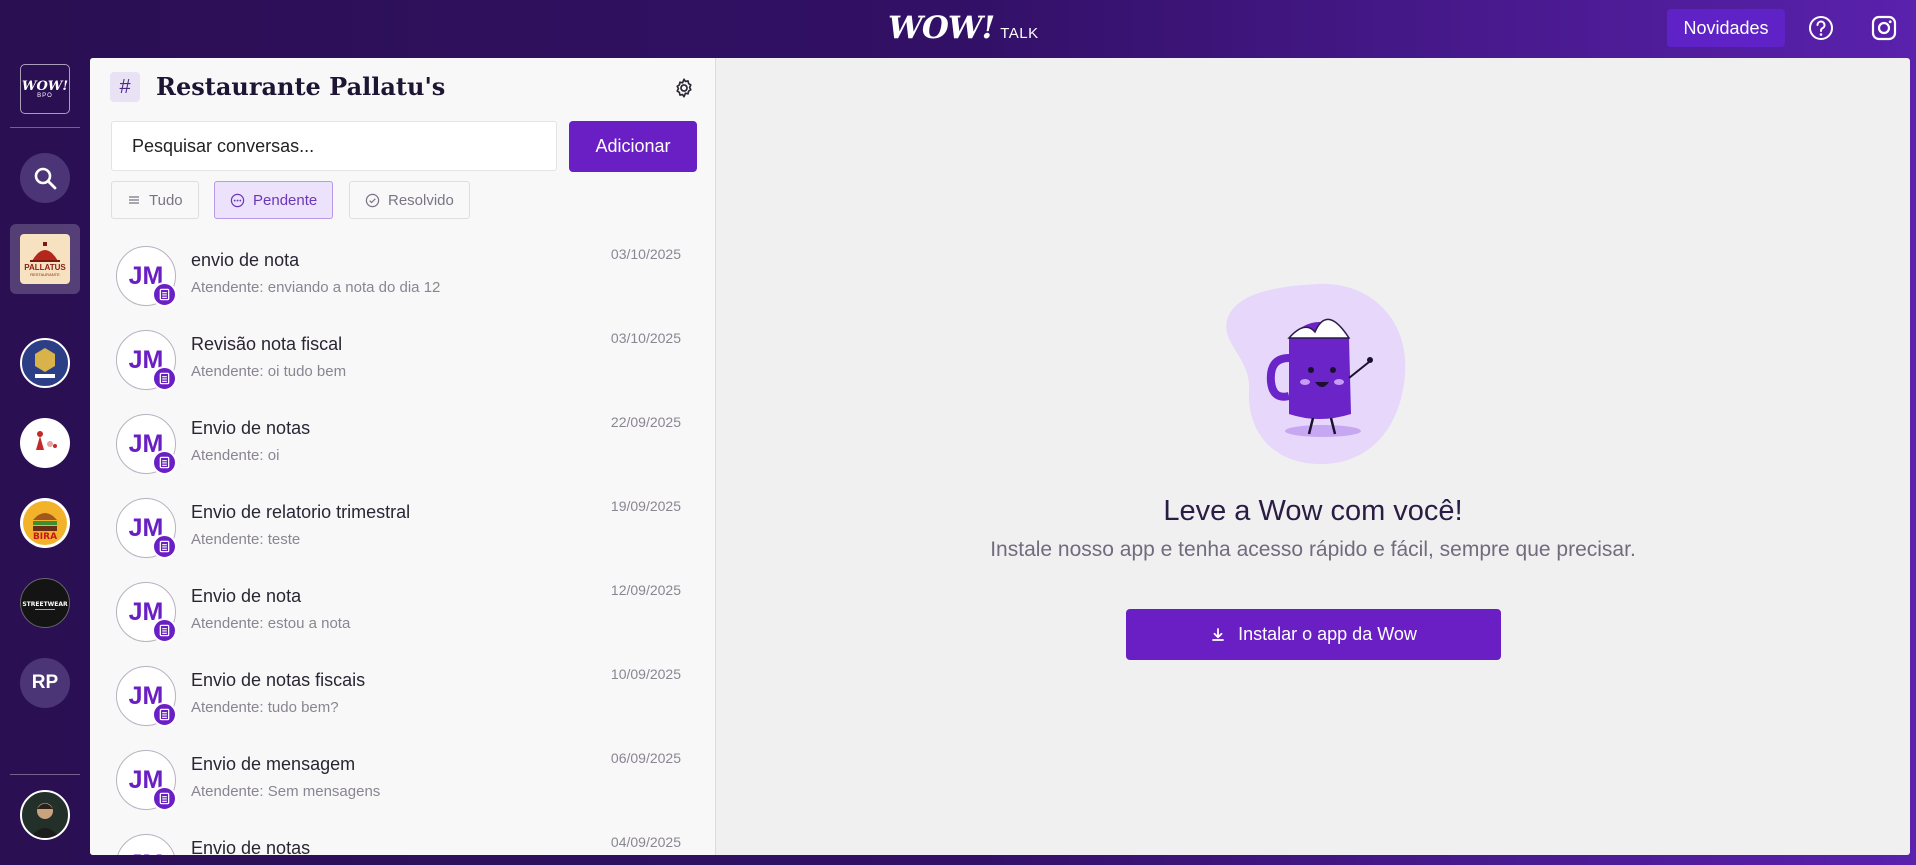 Image resolution: width=1916 pixels, height=865 pixels. Describe the element at coordinates (166, 200) in the screenshot. I see `filter-label: Tudo` at that location.